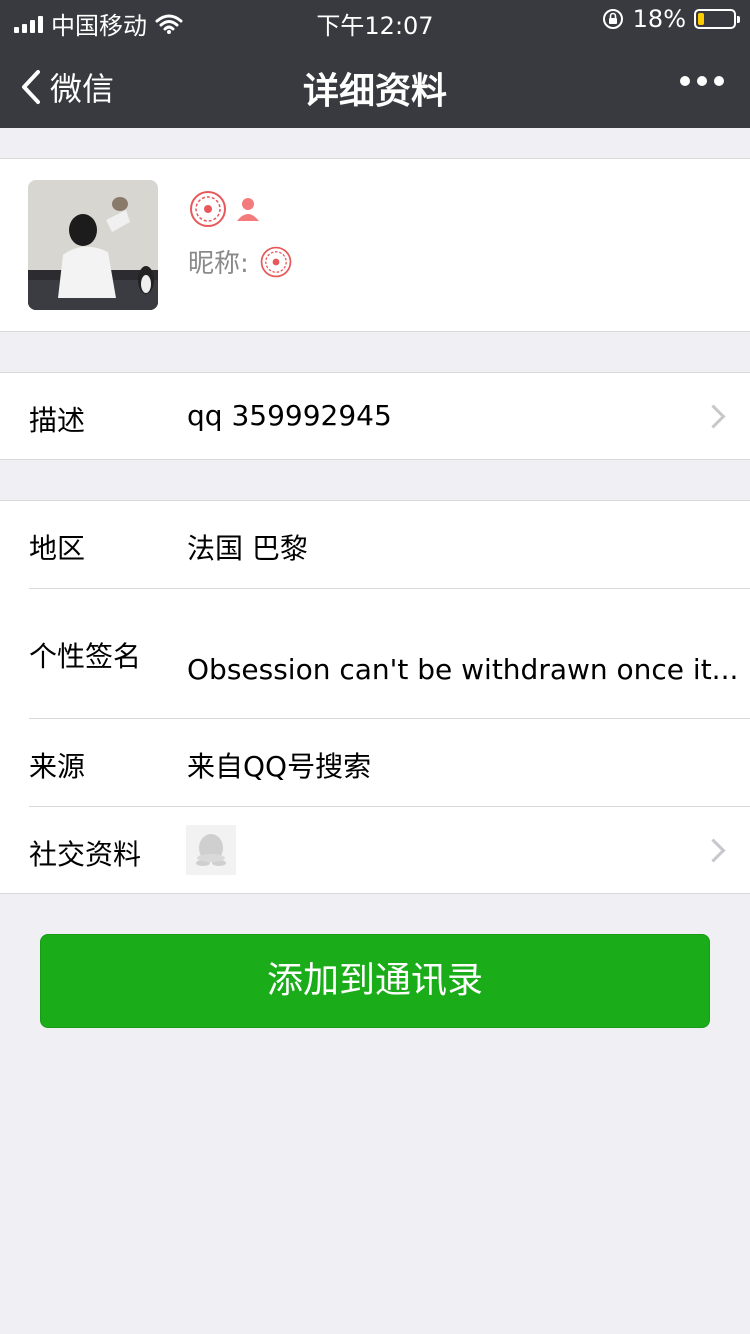 The width and height of the screenshot is (750, 1334). I want to click on list-item-source: 来源 来自QQ号搜索, so click(375, 762).